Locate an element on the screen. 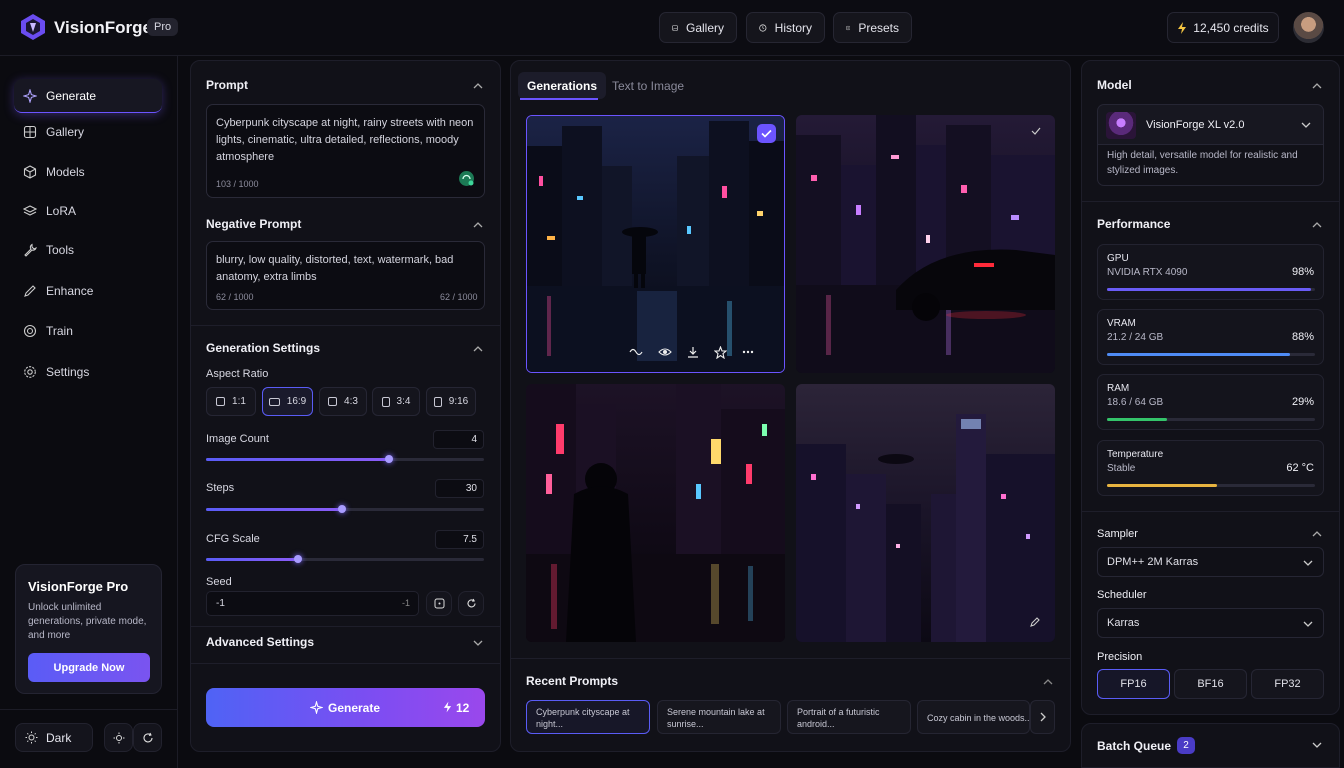  sidebar-item-generate: Generate is located at coordinates (88, 96).